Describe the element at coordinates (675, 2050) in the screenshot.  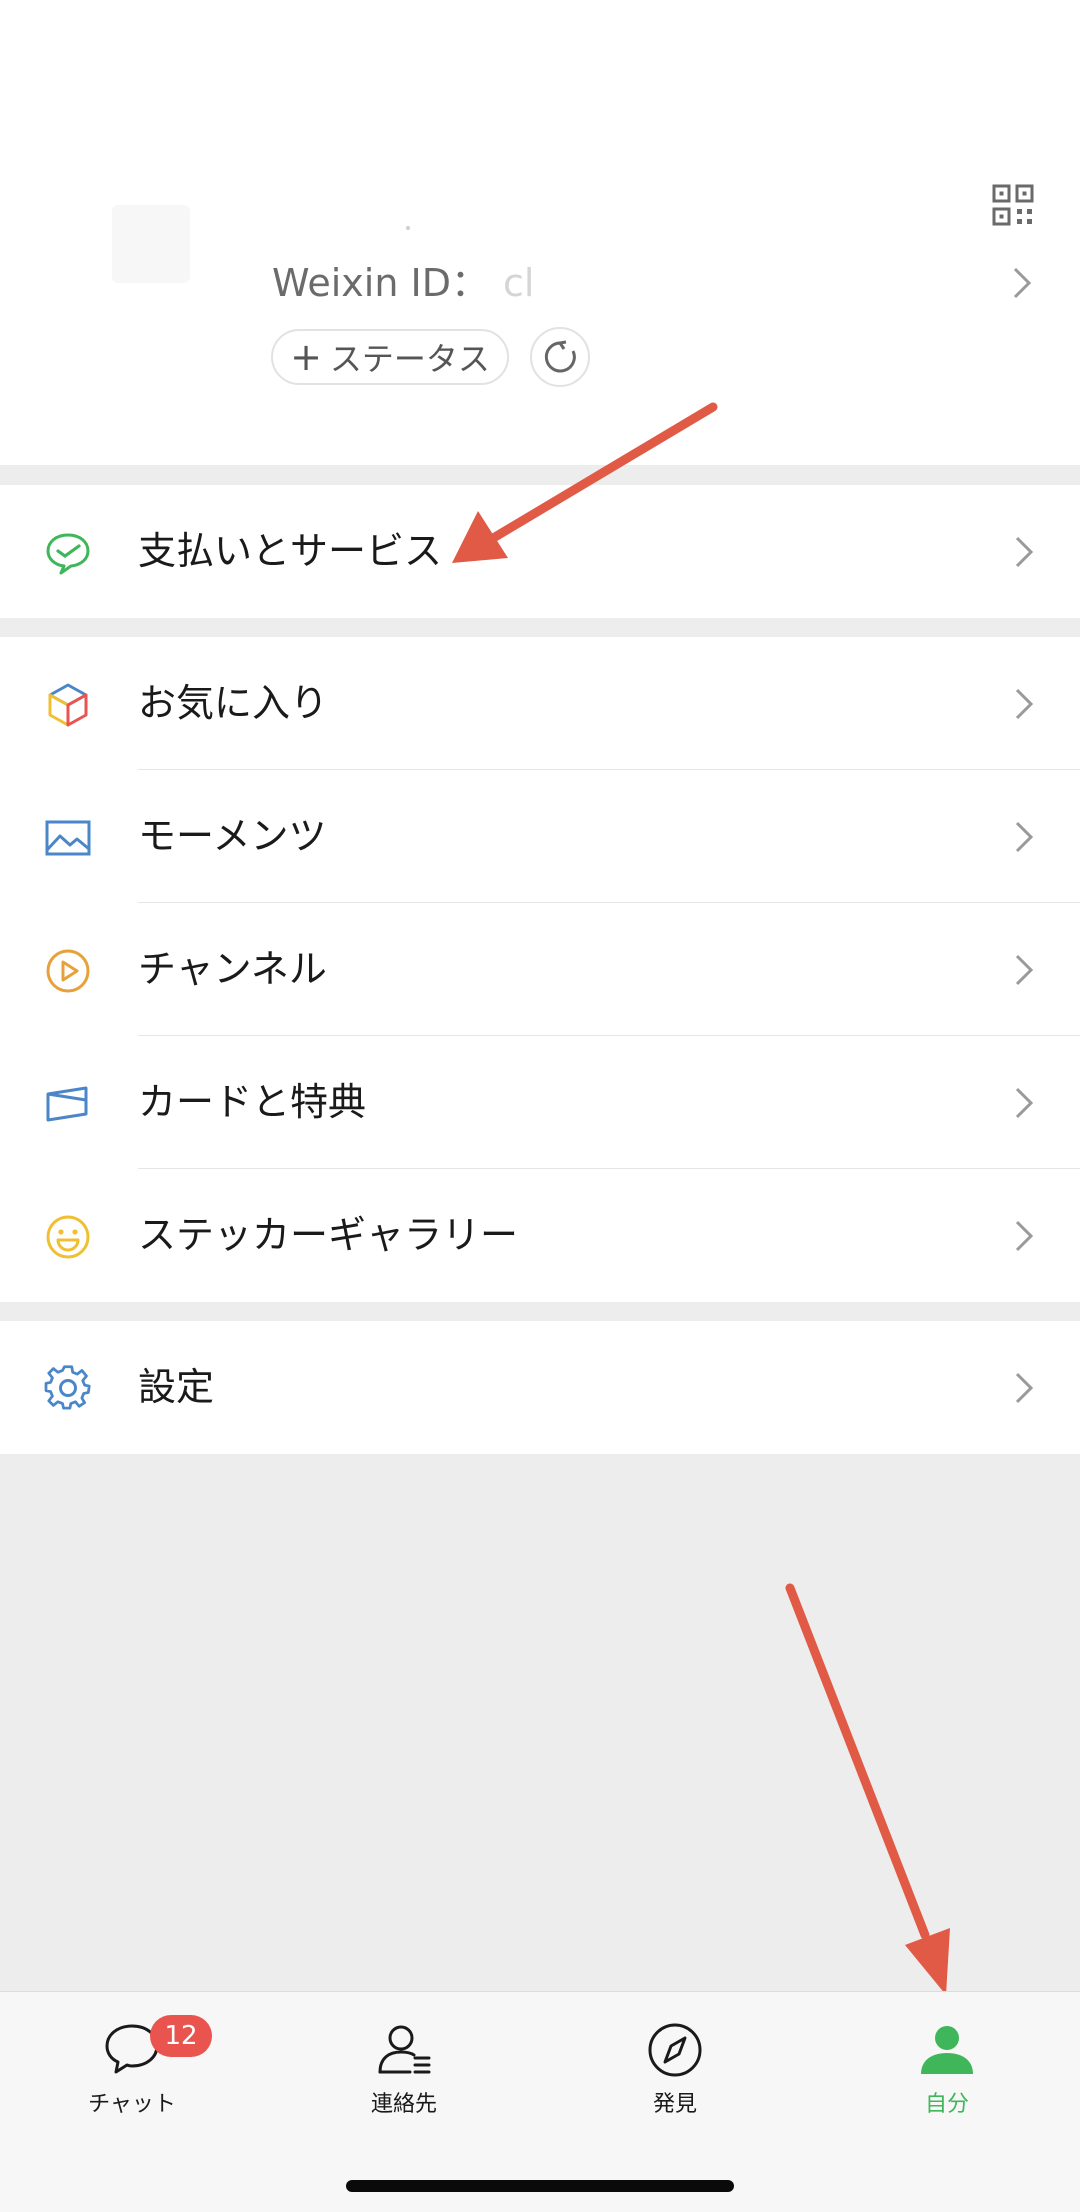
I see `compass-icon` at that location.